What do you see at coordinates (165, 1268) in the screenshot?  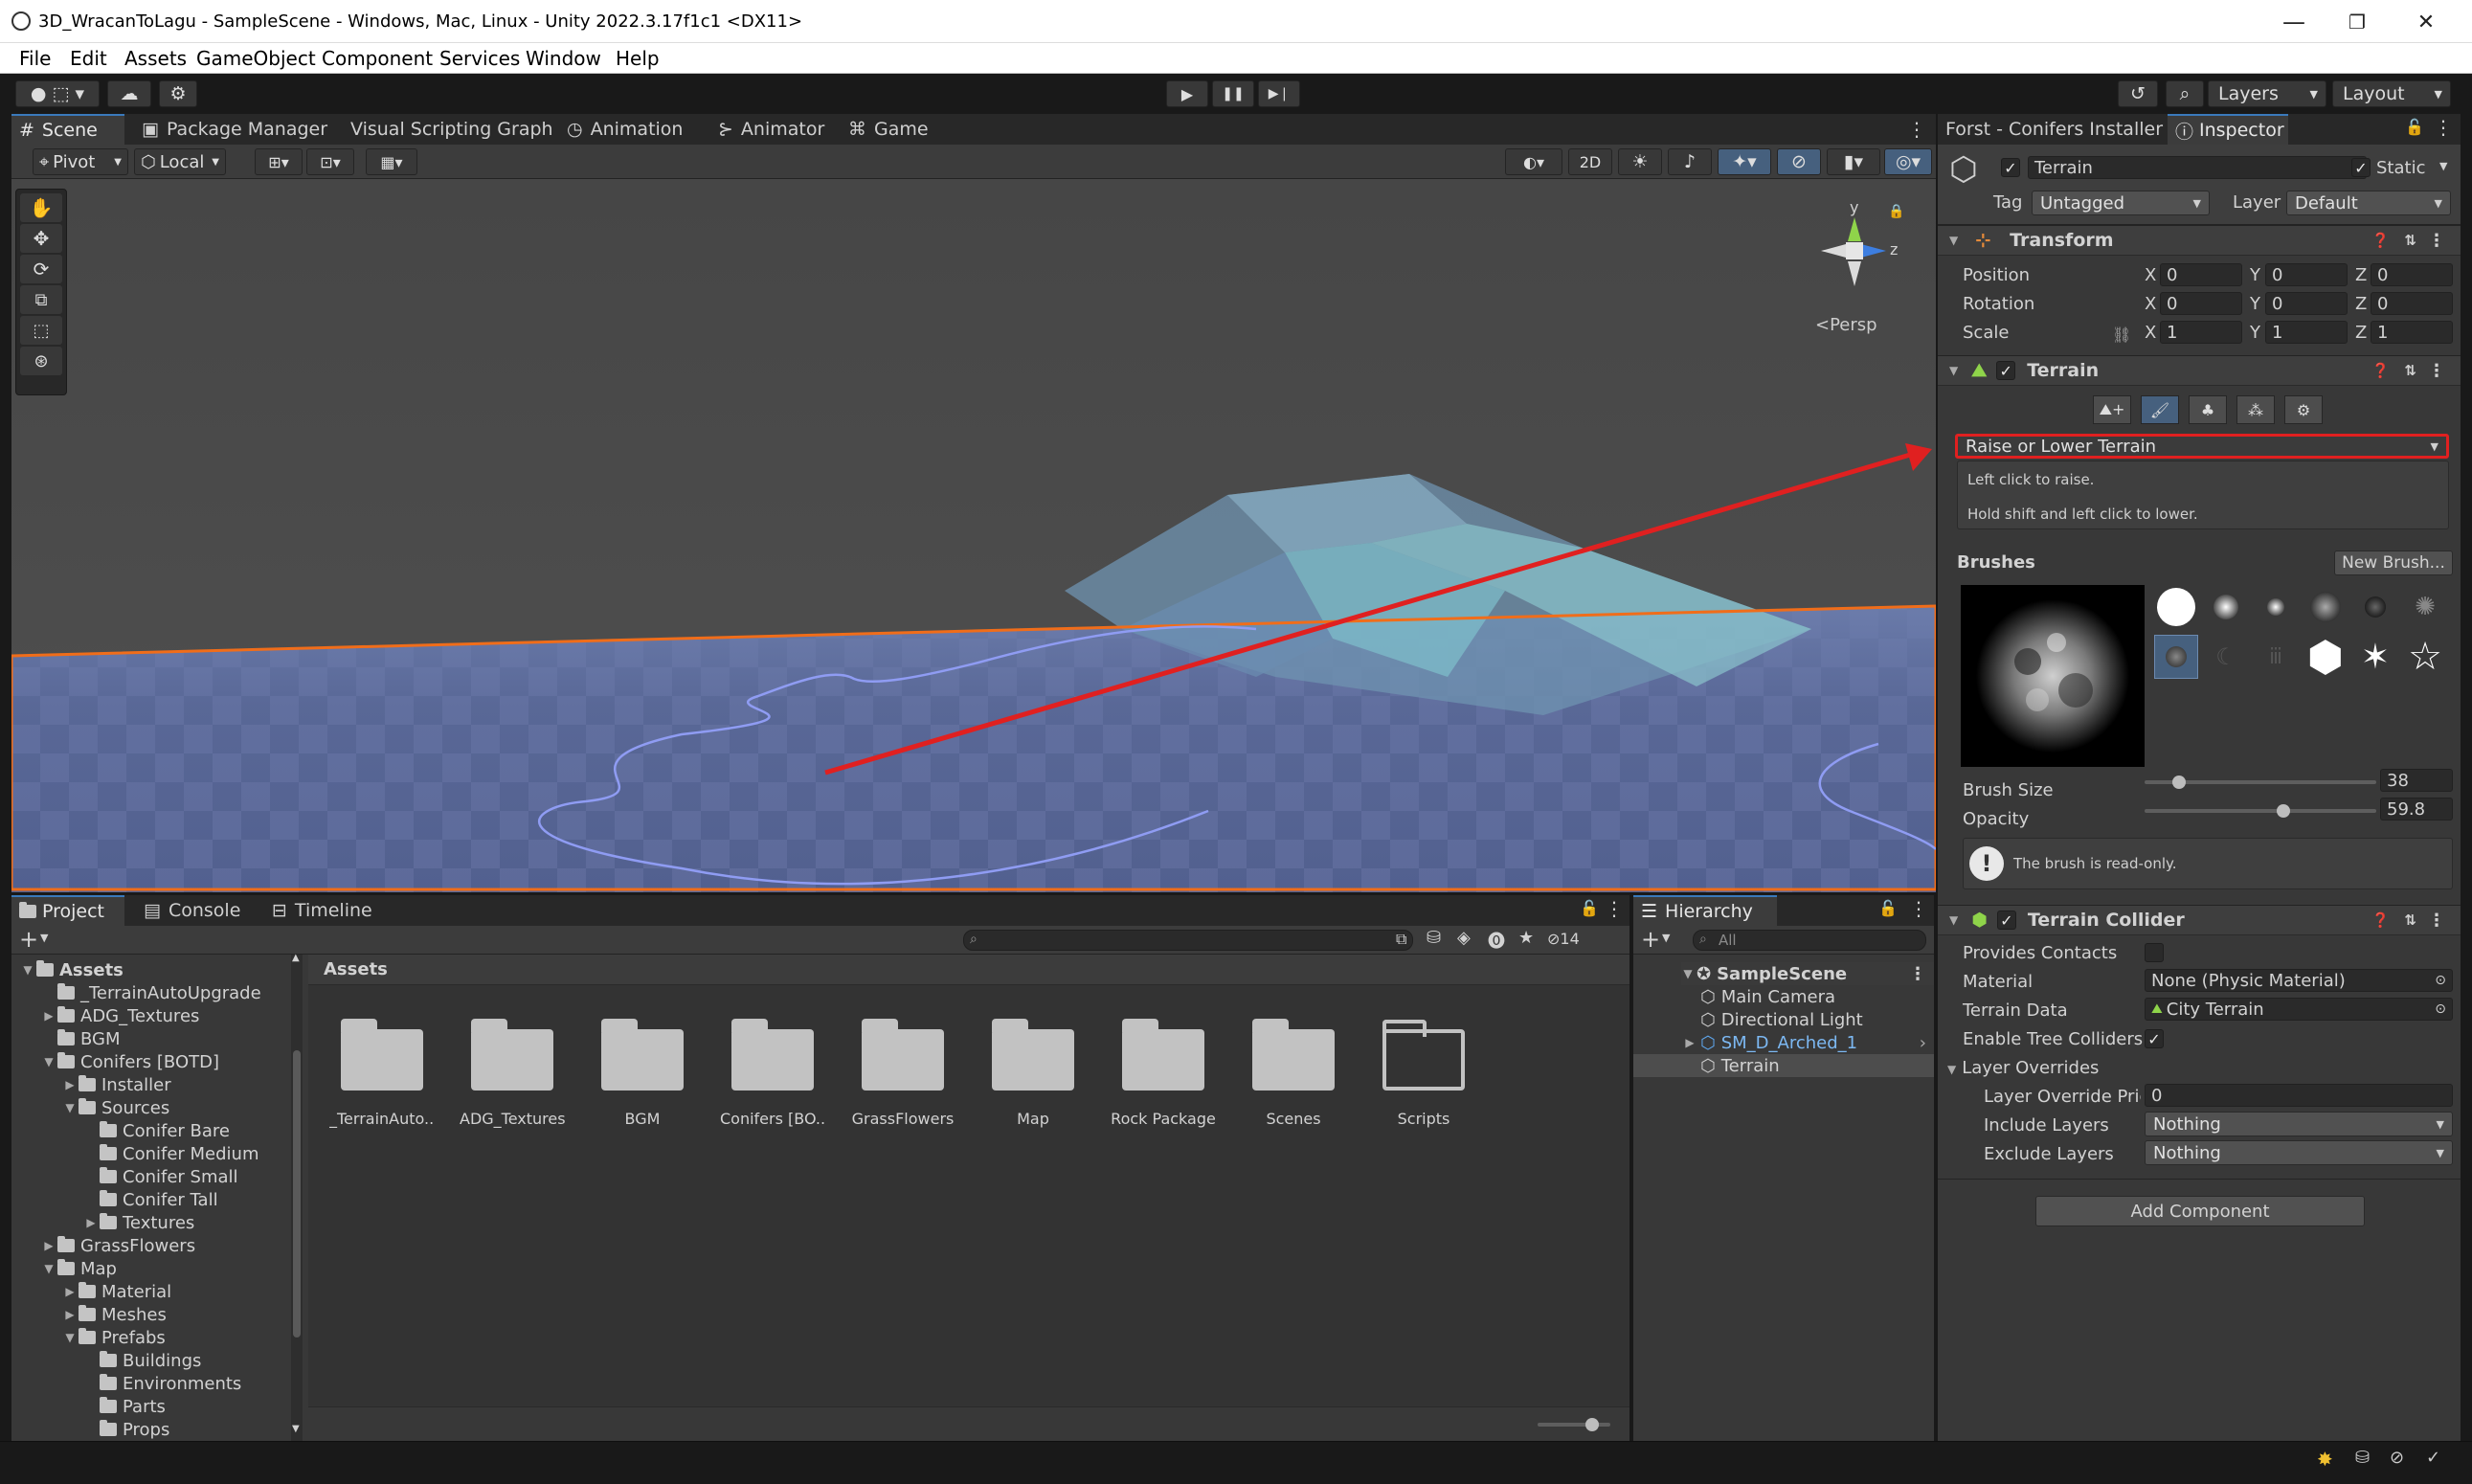 I see `folder-tree-item: ▼ Map` at bounding box center [165, 1268].